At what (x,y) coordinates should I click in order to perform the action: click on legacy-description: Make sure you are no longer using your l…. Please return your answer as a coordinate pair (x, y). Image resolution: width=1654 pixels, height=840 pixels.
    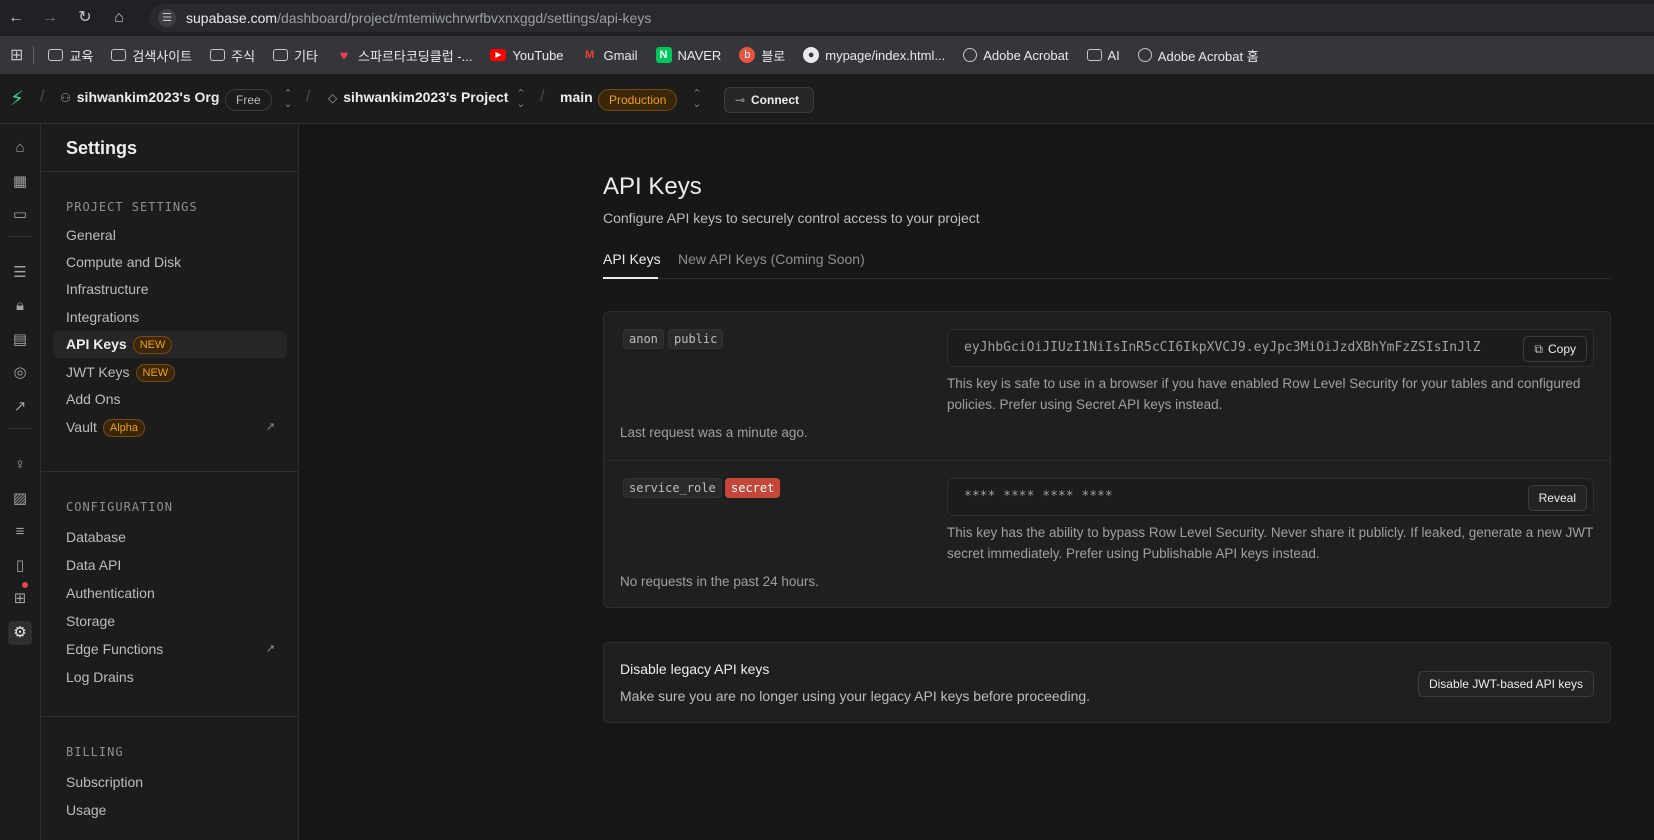
    Looking at the image, I should click on (855, 696).